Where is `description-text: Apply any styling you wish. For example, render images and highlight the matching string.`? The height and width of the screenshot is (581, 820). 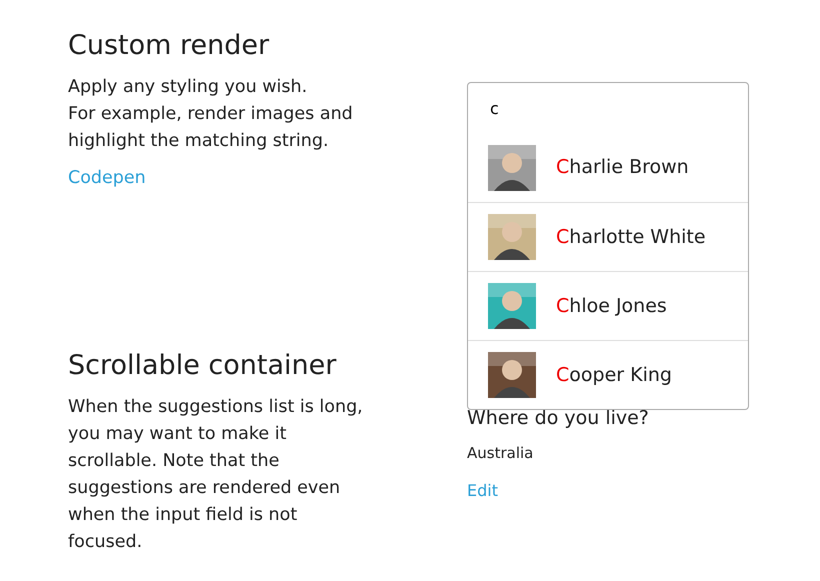
description-text: Apply any styling you wish. For example, render images and highlight the matching string. is located at coordinates (211, 115).